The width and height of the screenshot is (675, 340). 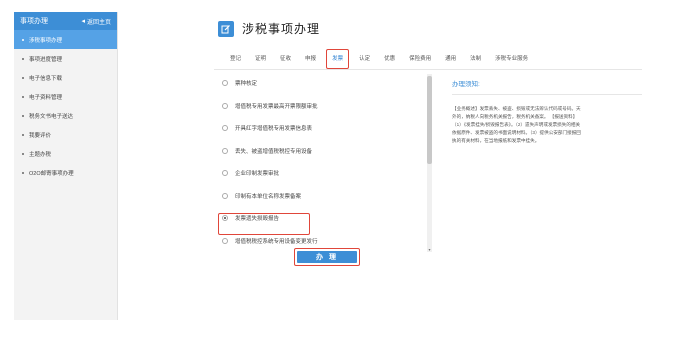 What do you see at coordinates (274, 129) in the screenshot?
I see `list-item-label: 开具红字增值税专用发票信息表` at bounding box center [274, 129].